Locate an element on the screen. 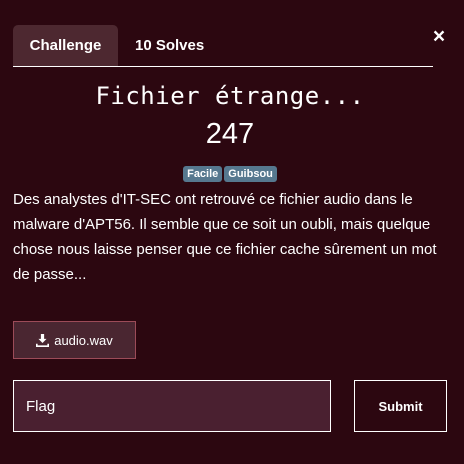  file-download-button: audio.wav is located at coordinates (74, 340).